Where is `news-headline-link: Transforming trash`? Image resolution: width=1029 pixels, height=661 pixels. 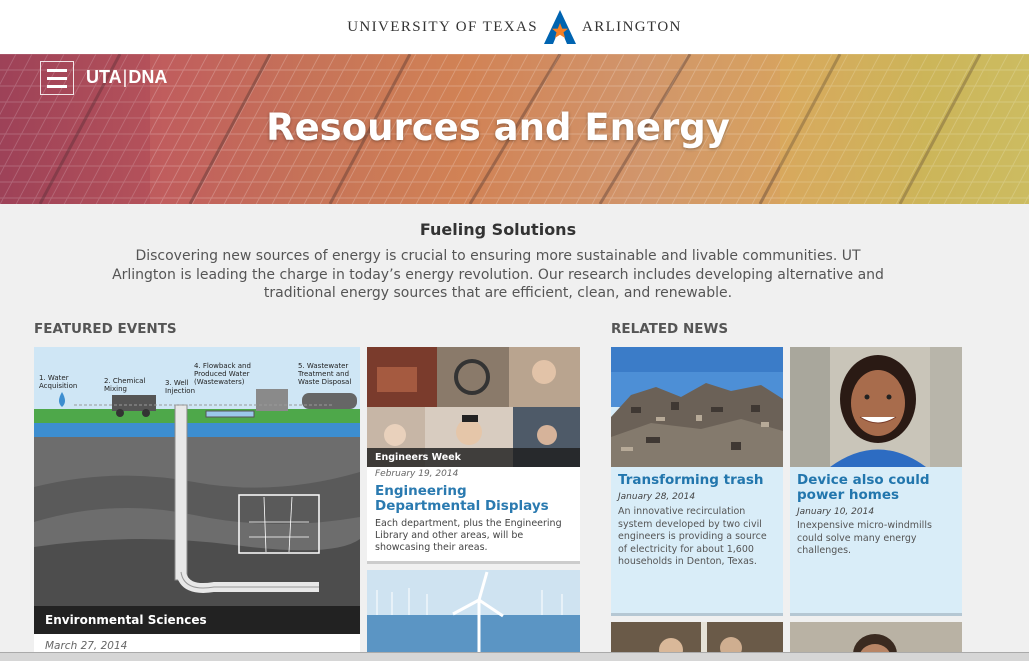
news-headline-link: Transforming trash is located at coordinates (699, 480).